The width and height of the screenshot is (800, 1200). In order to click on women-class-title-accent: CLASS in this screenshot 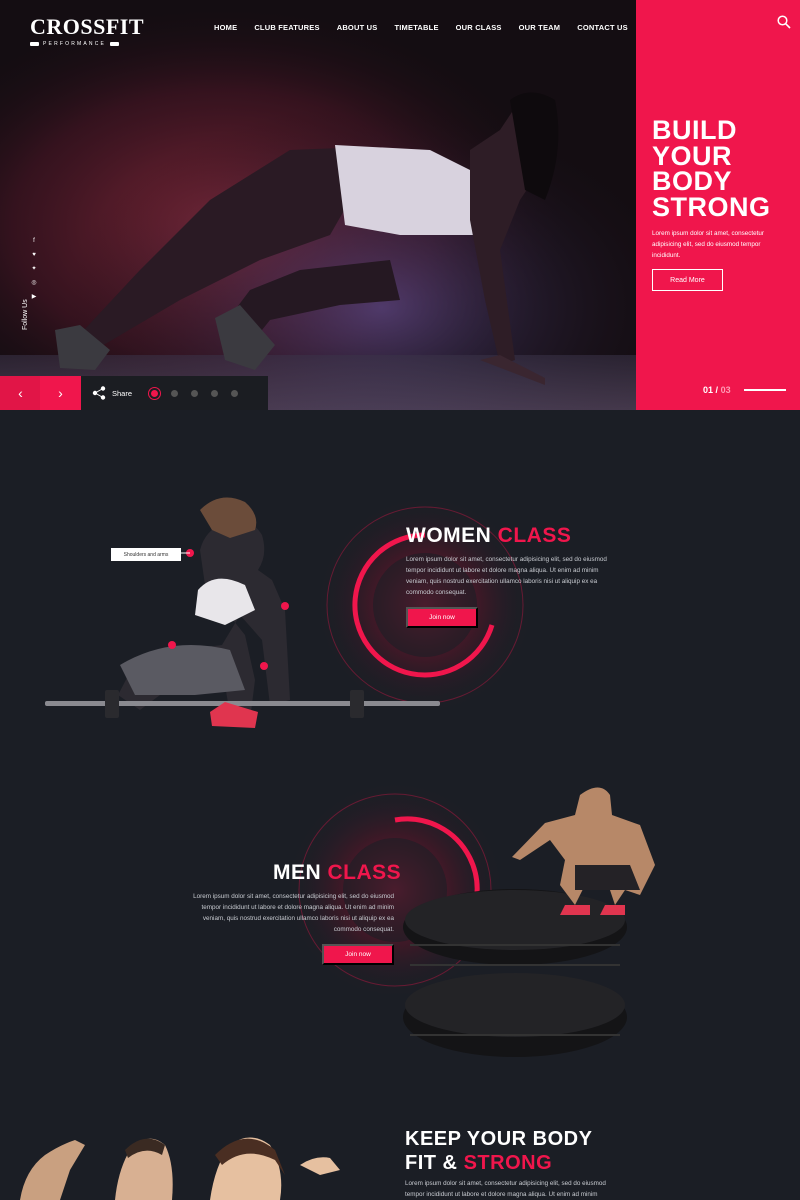, I will do `click(534, 535)`.